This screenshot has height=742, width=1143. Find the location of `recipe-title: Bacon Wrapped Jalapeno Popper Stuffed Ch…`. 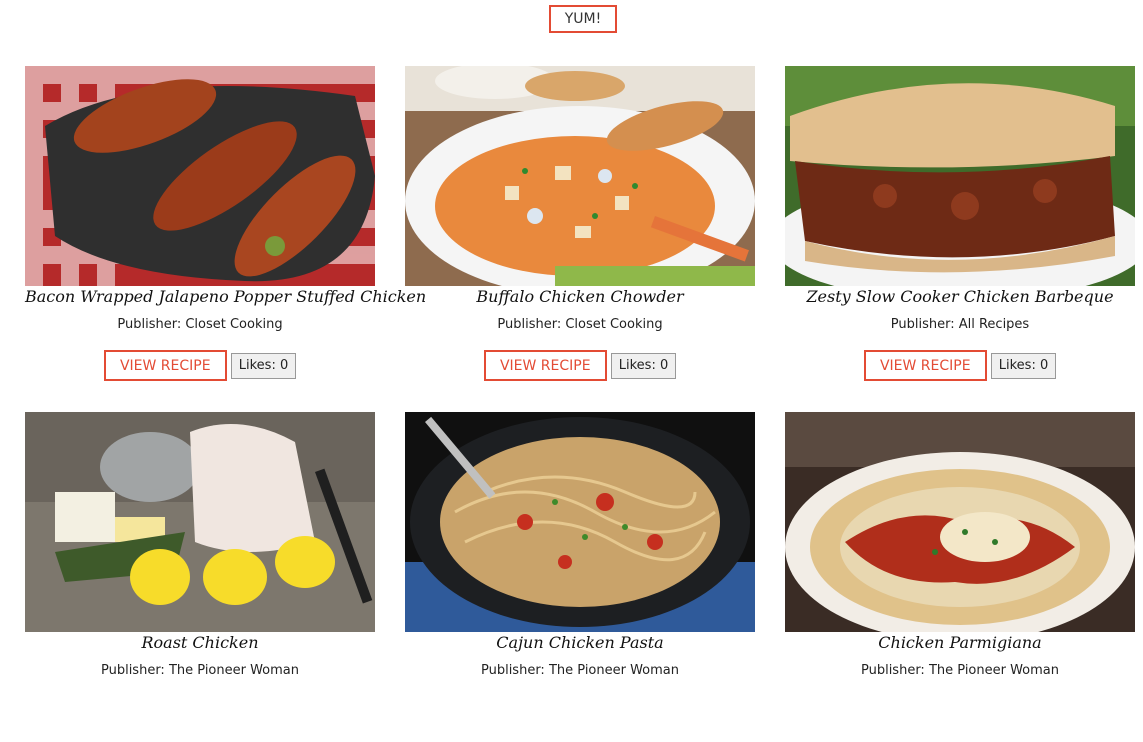

recipe-title: Bacon Wrapped Jalapeno Popper Stuffed Ch… is located at coordinates (226, 296).